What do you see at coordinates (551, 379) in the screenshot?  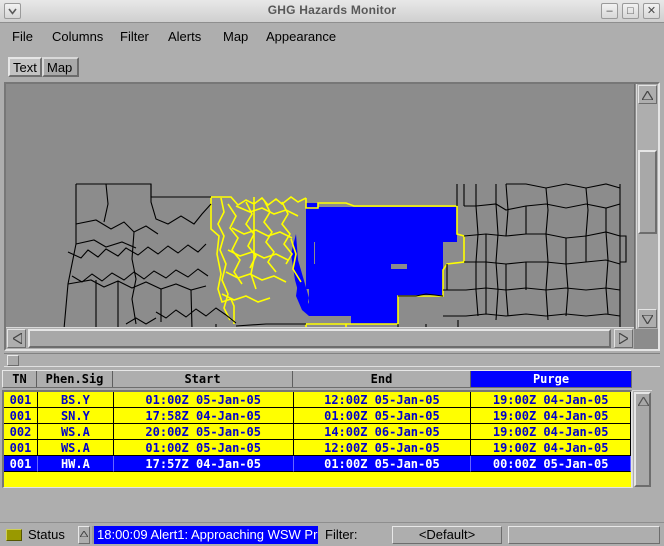 I see `column-header-purge: Purge` at bounding box center [551, 379].